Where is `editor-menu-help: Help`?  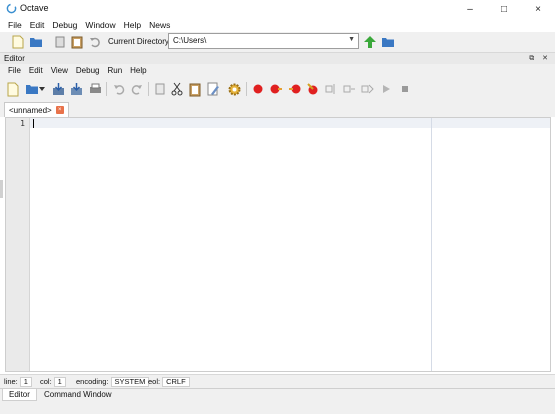 editor-menu-help: Help is located at coordinates (138, 70).